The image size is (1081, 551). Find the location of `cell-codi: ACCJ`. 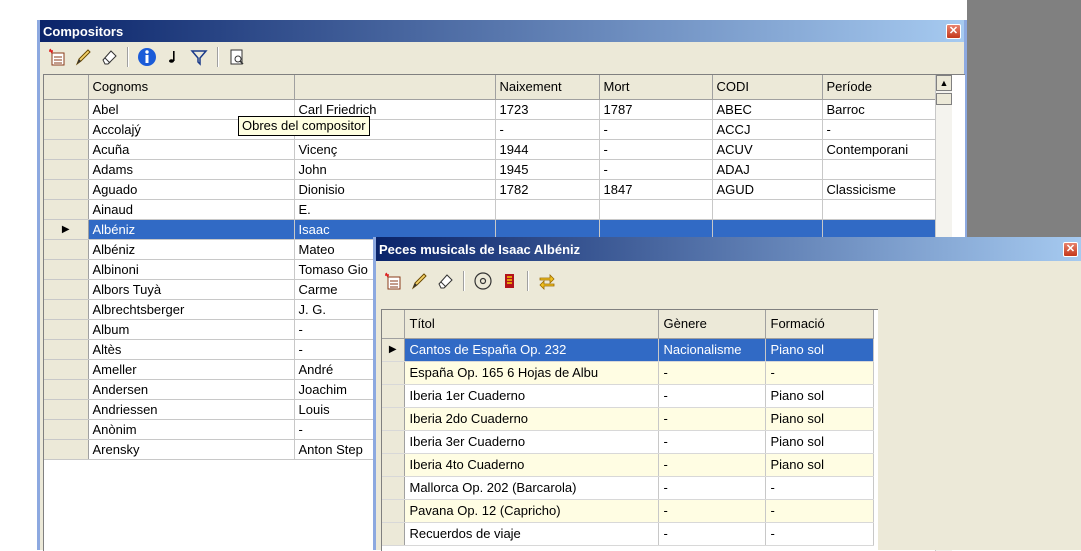

cell-codi: ACCJ is located at coordinates (767, 129).